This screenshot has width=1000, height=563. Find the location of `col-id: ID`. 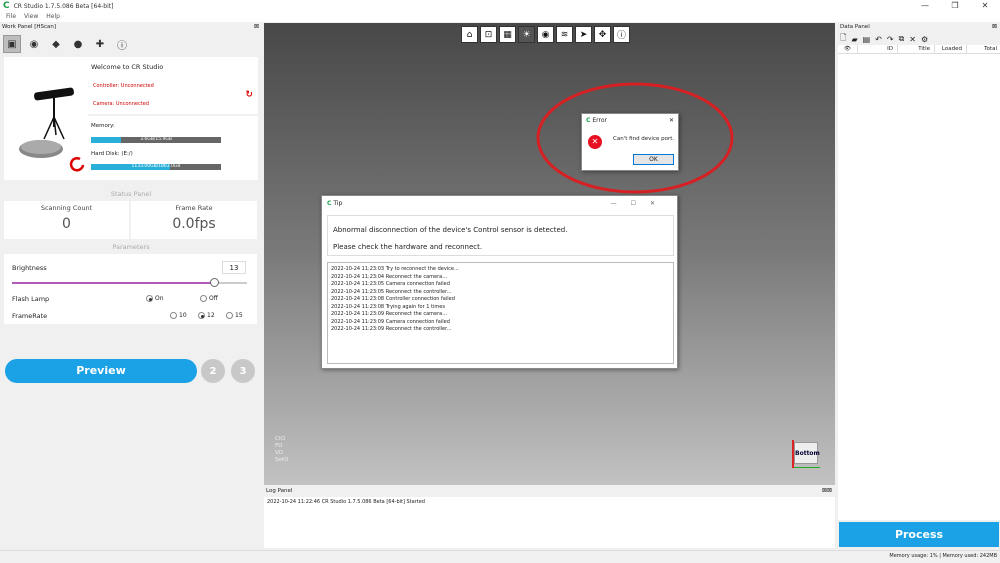

col-id: ID is located at coordinates (878, 49).